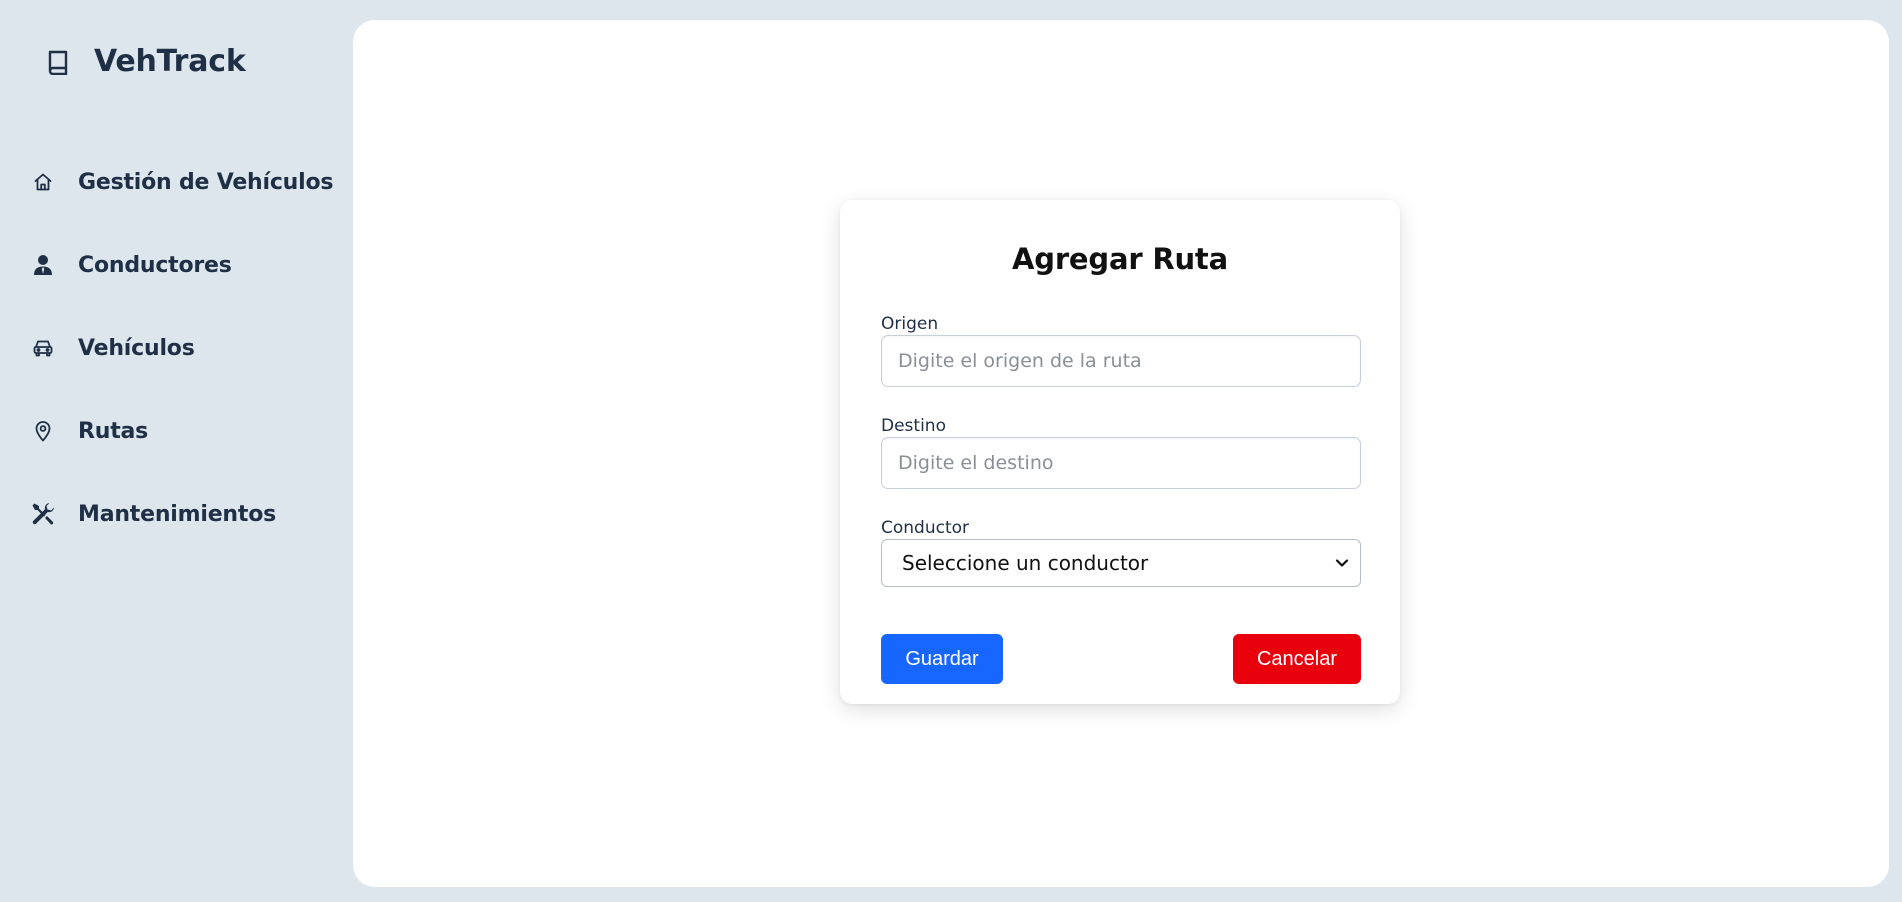 The height and width of the screenshot is (902, 1902). I want to click on brand: VehTrack, so click(145, 61).